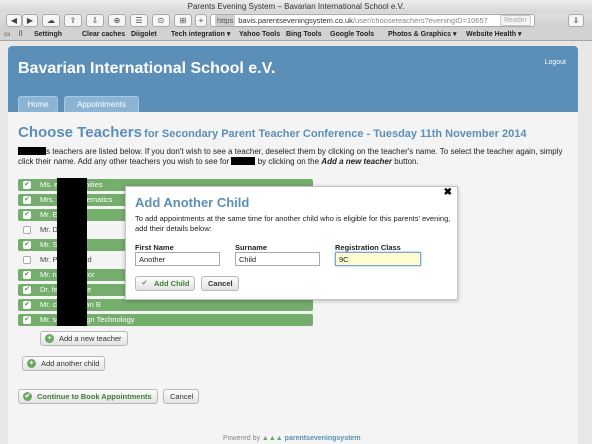  Describe the element at coordinates (72, 252) in the screenshot. I see `redaction-bar` at that location.